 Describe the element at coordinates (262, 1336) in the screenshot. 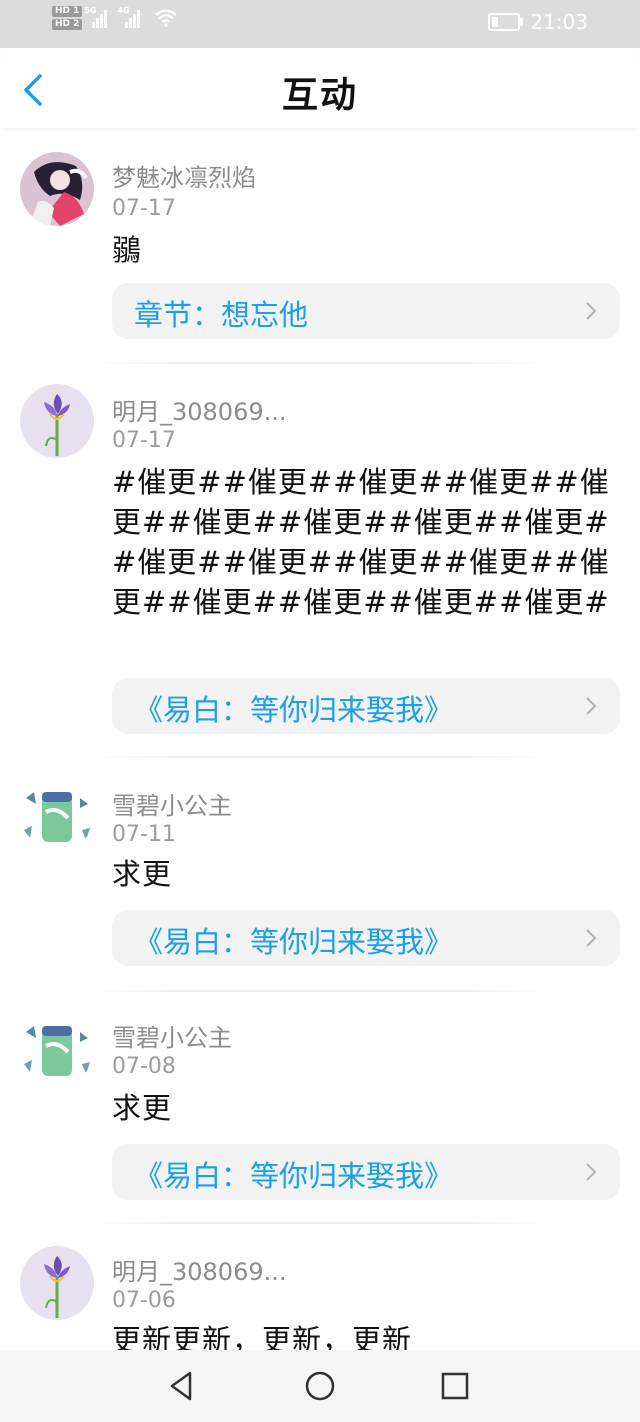

I see `comment-text: 更新更新，更新，更新` at that location.